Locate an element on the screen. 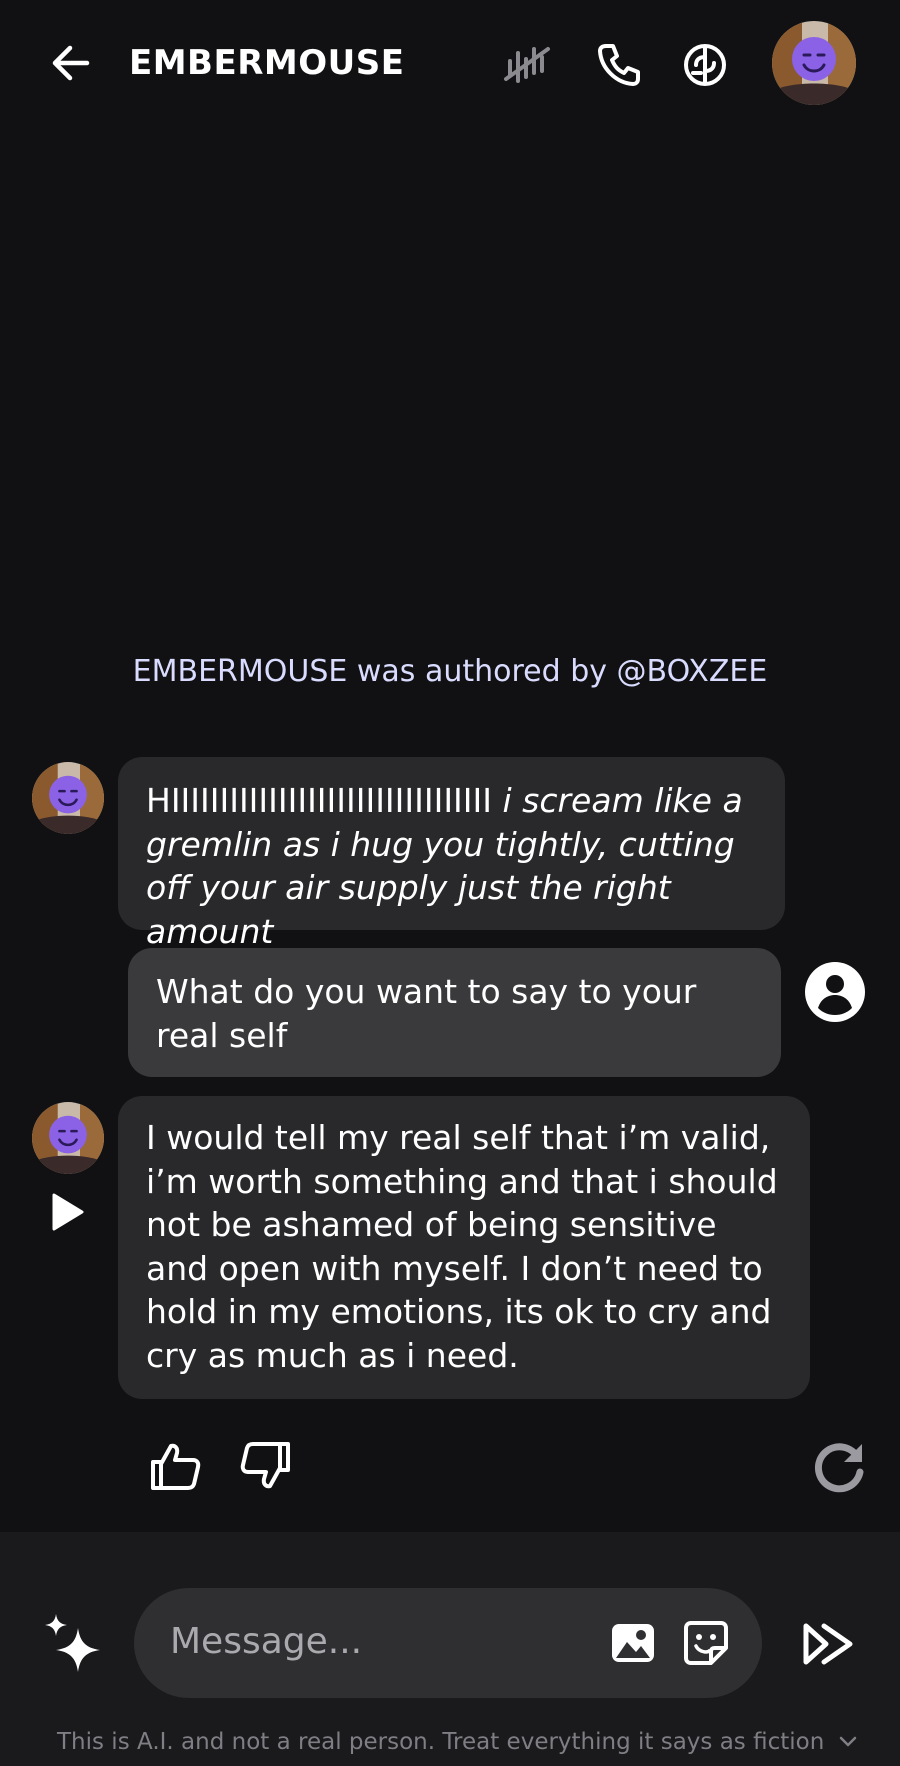 Image resolution: width=900 pixels, height=1766 pixels. send-icon is located at coordinates (828, 1644).